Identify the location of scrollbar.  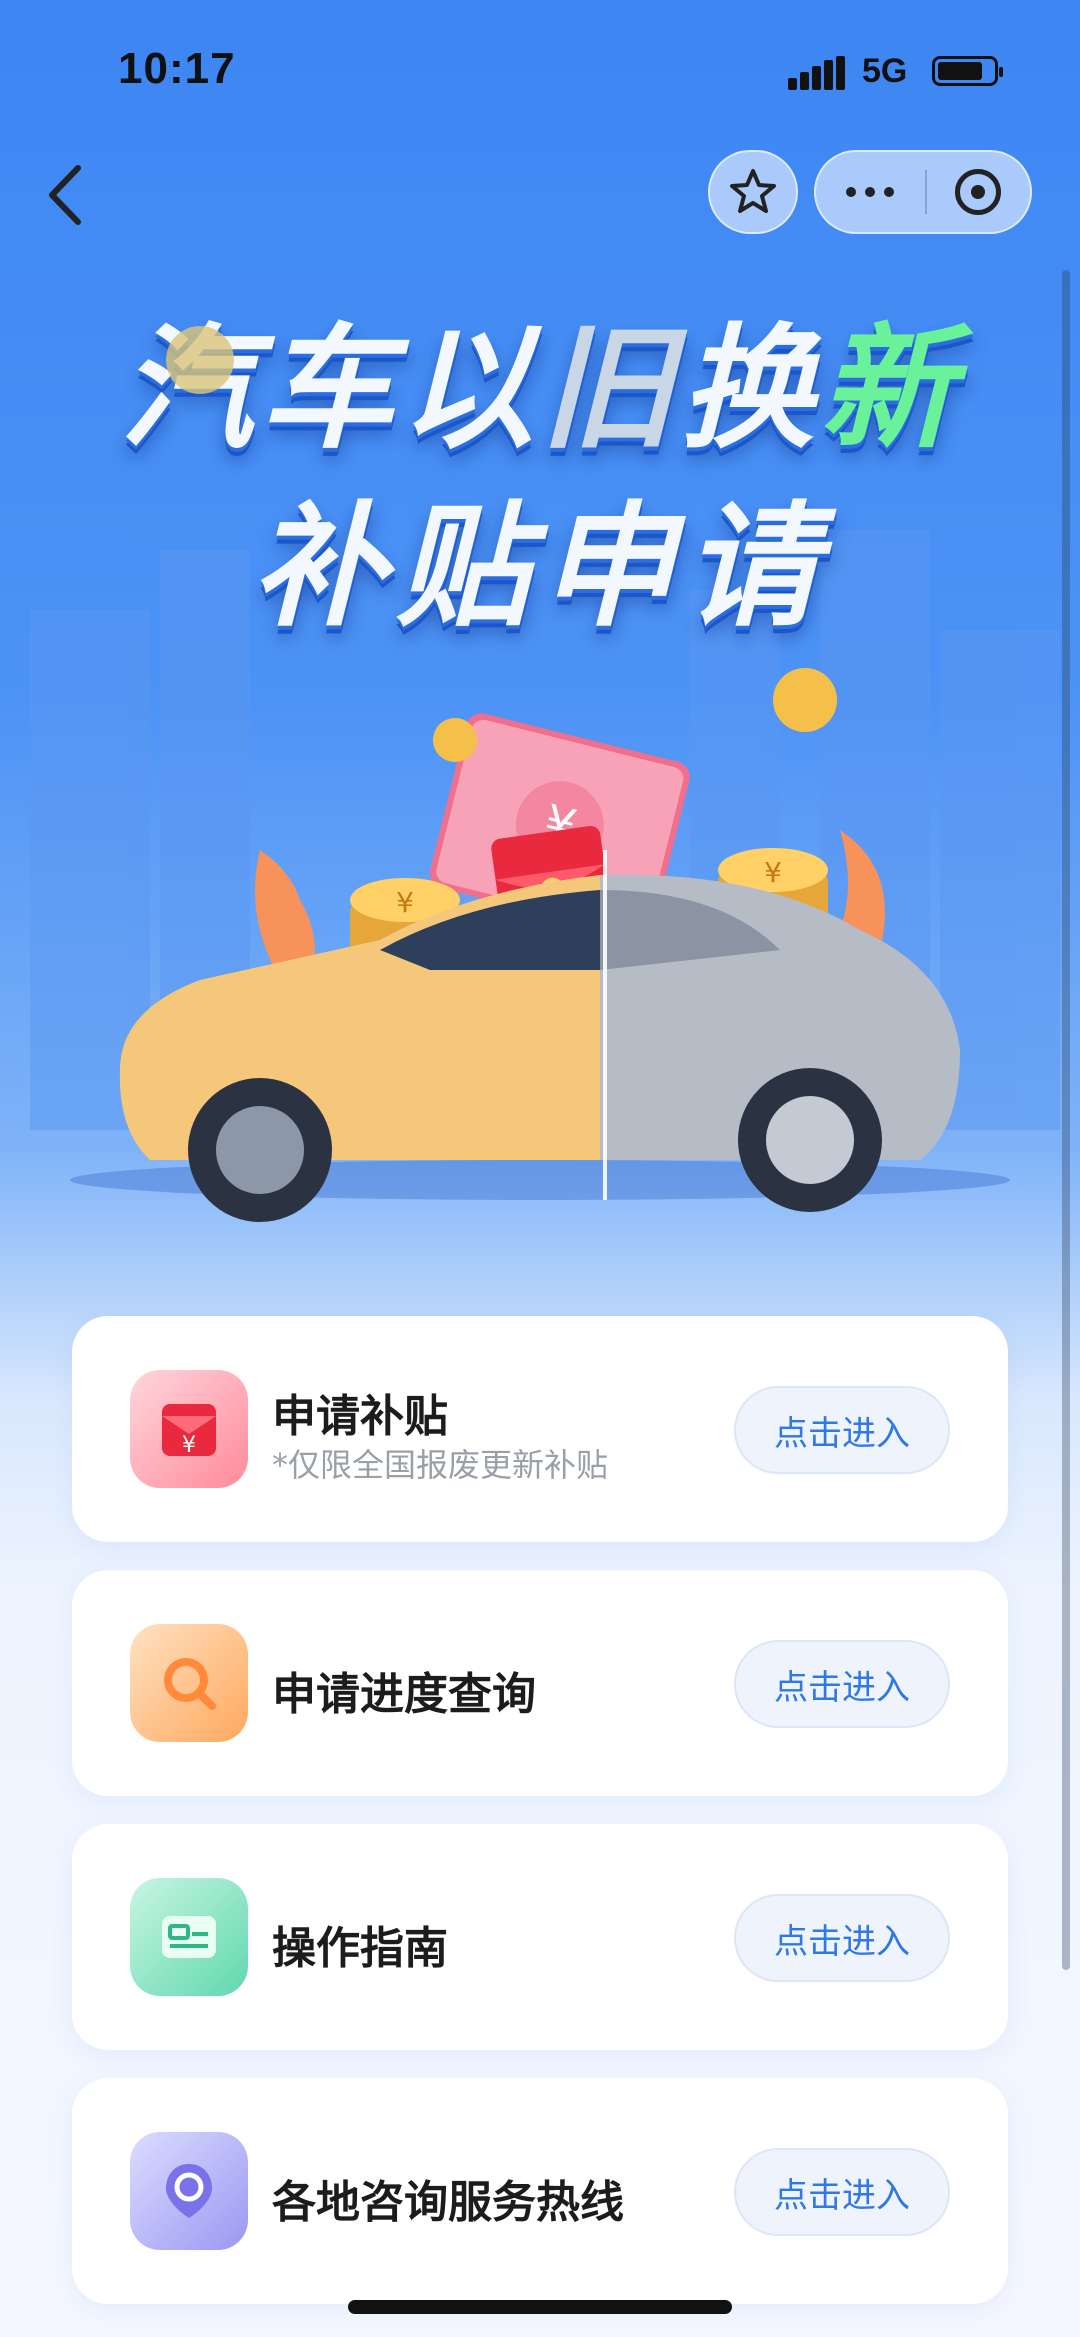
(1066, 1120).